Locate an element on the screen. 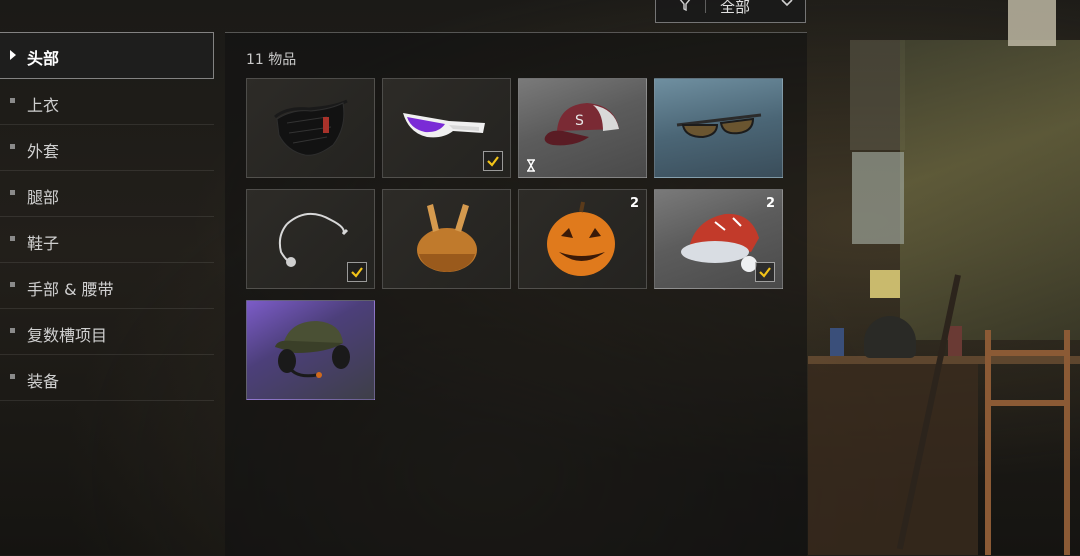 The height and width of the screenshot is (556, 1080). sidebar-item-label: 装备 is located at coordinates (43, 381).